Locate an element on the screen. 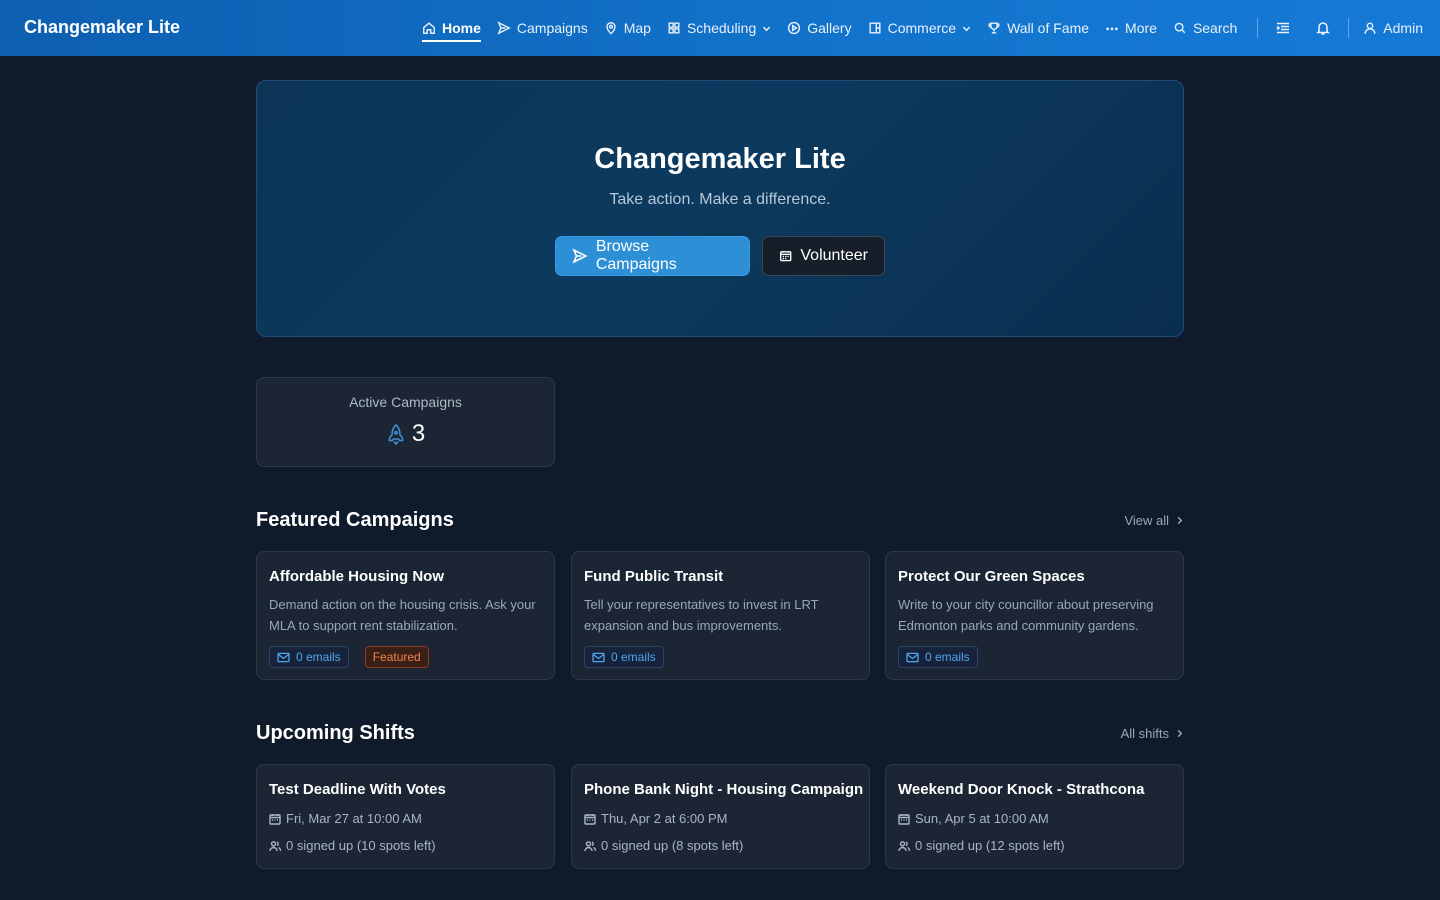 The image size is (1440, 900). shift-date-row: Thu, Apr 2 at 6:00 PM is located at coordinates (655, 818).